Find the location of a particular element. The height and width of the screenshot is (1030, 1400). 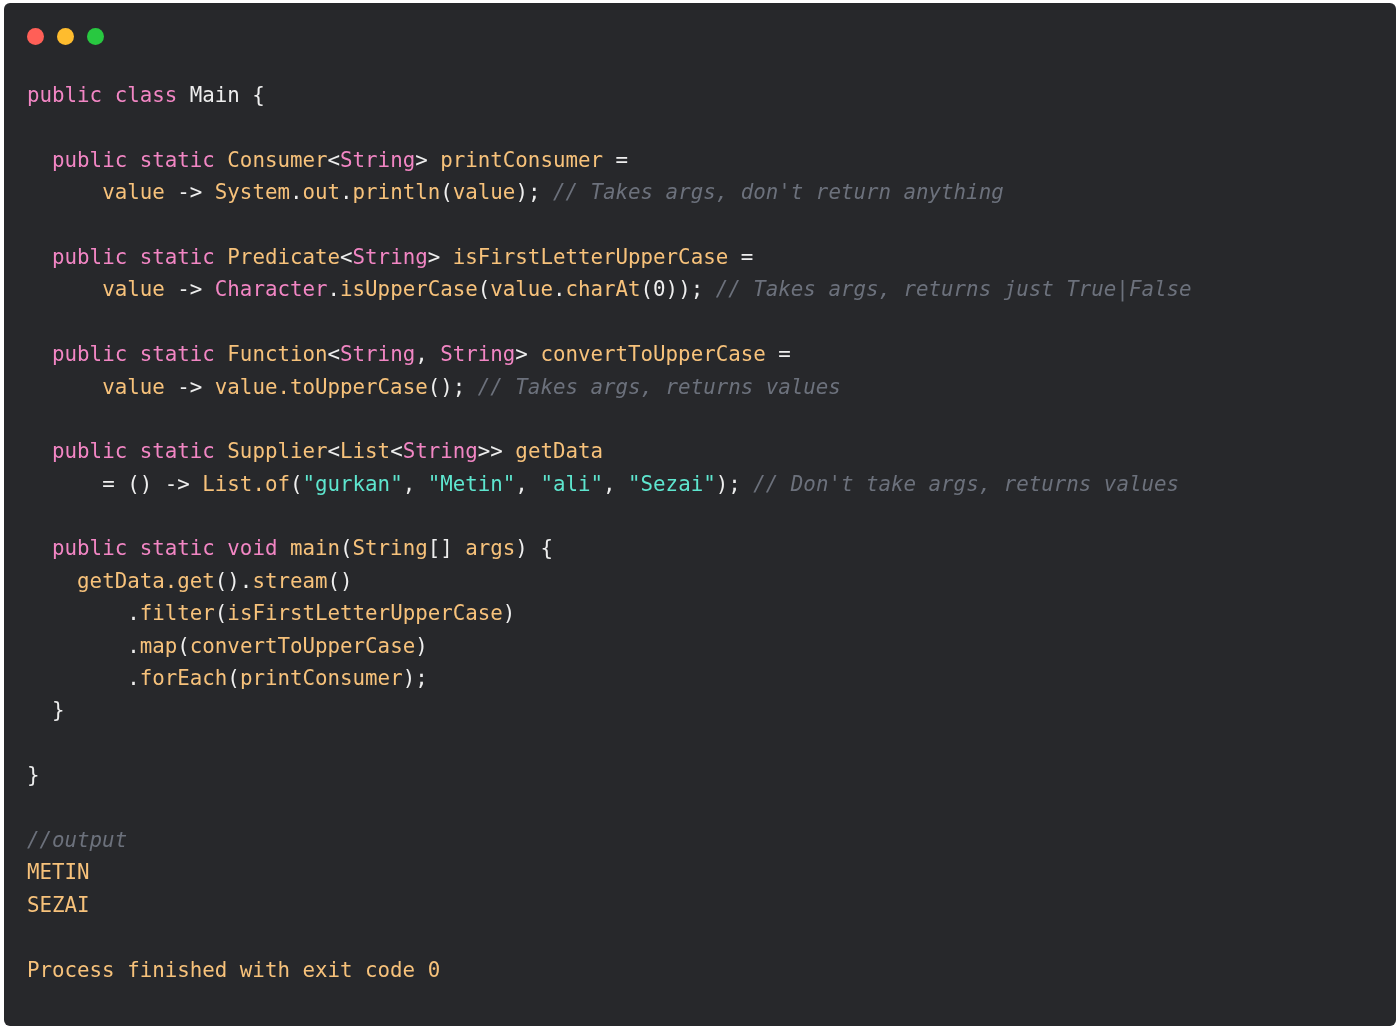

code-line: public static Supplier<List<String>> getData is located at coordinates (327, 452).